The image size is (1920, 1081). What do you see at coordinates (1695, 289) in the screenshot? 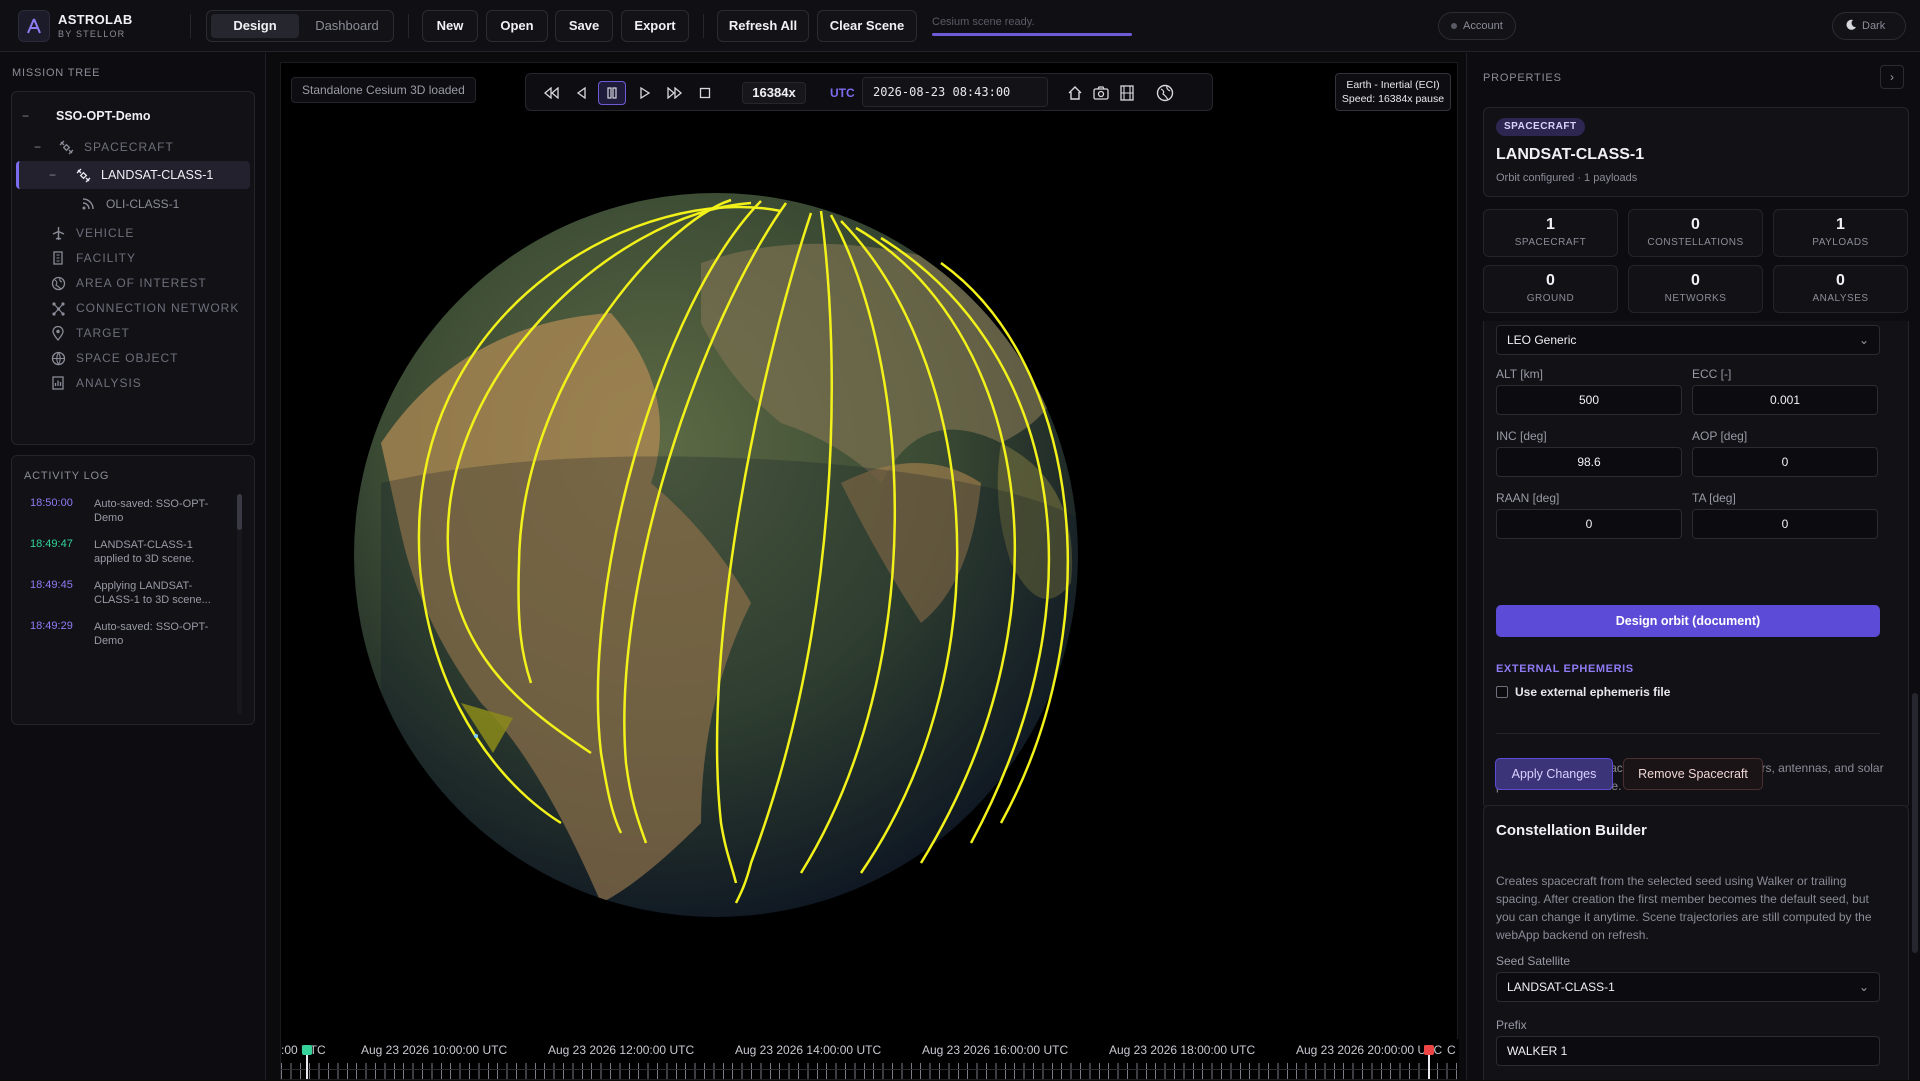
I see `stat-networks: 0 NETWORKS` at bounding box center [1695, 289].